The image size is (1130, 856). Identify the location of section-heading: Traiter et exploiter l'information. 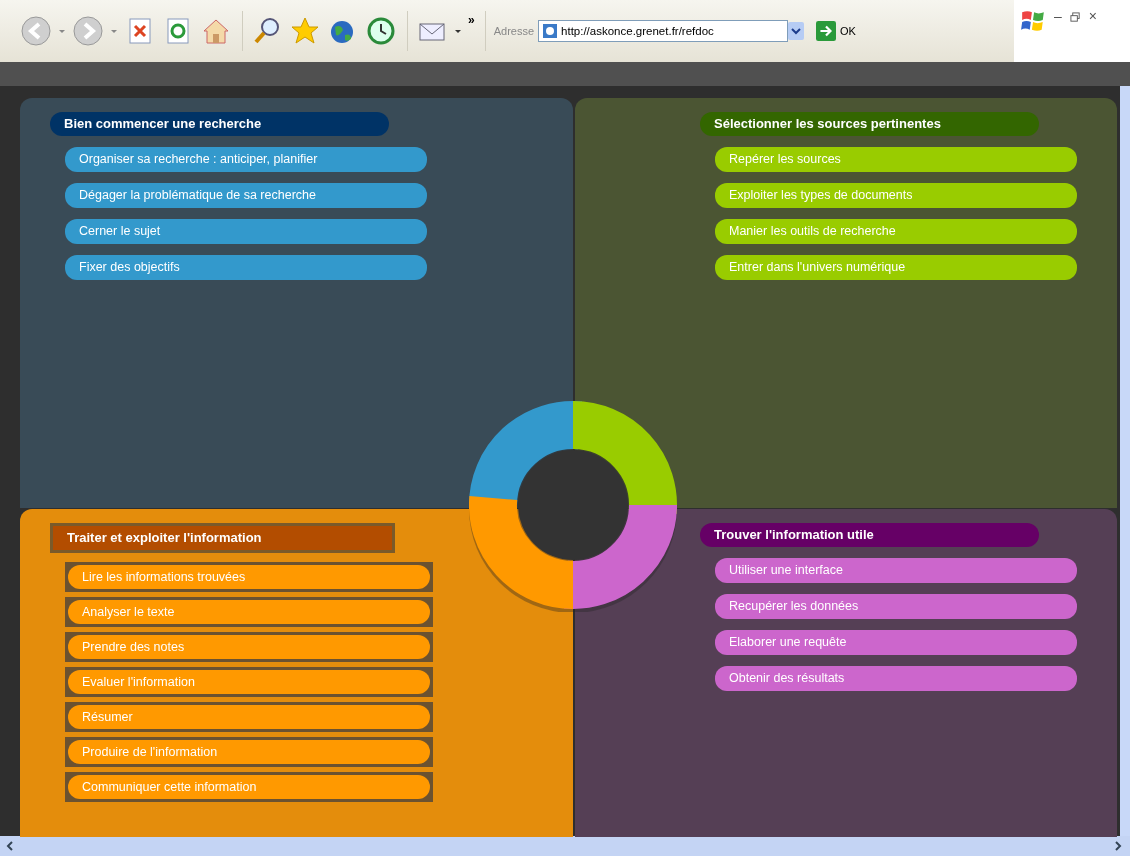
(222, 538).